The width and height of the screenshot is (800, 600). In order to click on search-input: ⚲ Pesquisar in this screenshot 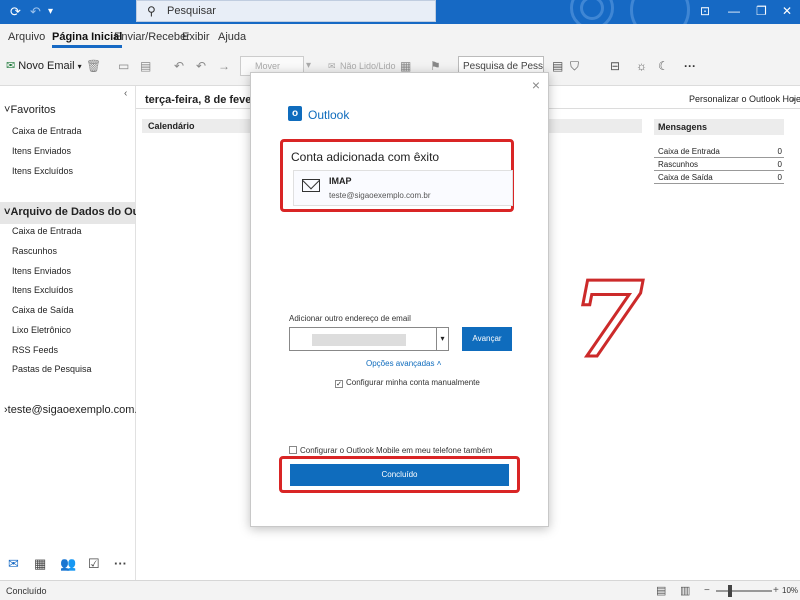, I will do `click(286, 11)`.